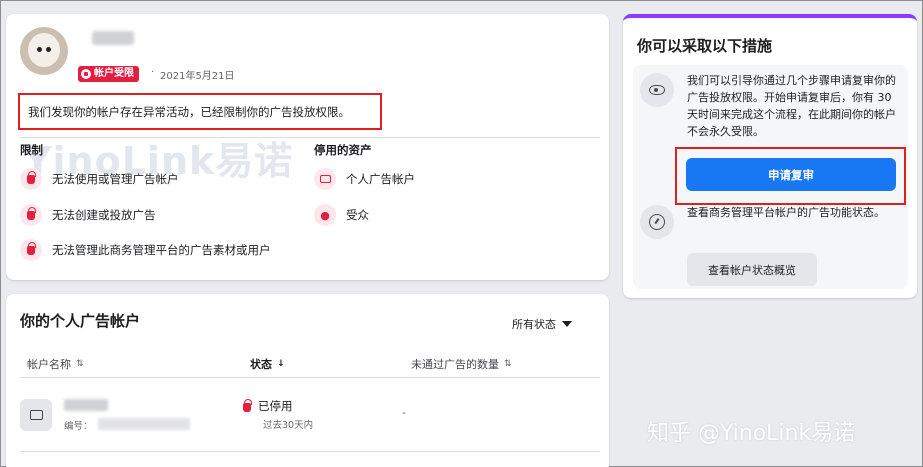 The image size is (923, 467). What do you see at coordinates (114, 73) in the screenshot?
I see `status-badge-label: 帐户受限` at bounding box center [114, 73].